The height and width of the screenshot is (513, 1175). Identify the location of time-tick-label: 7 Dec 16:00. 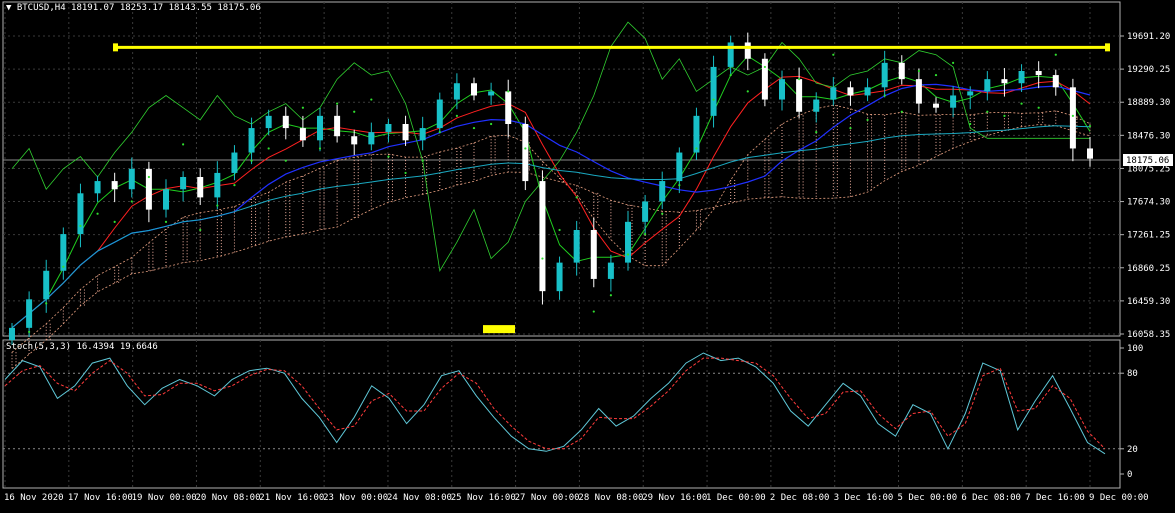
(1055, 498).